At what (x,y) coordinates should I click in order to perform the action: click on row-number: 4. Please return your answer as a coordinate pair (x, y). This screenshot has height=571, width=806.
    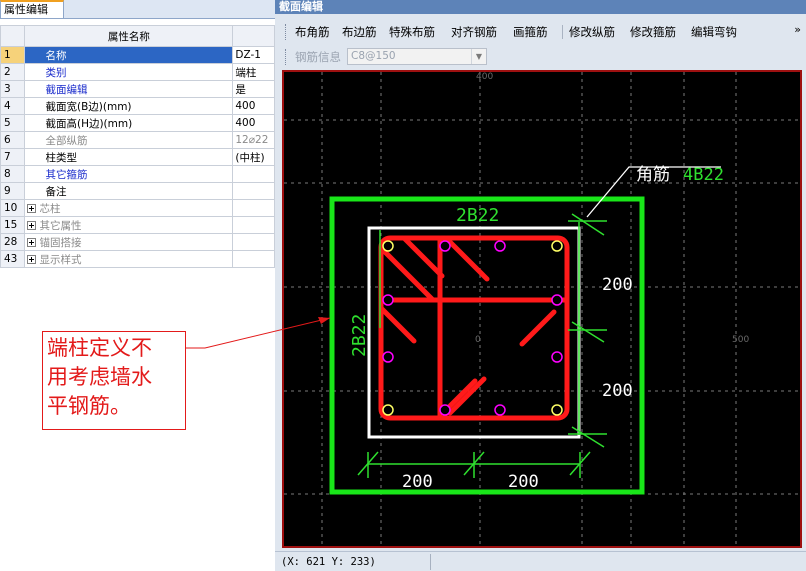
    Looking at the image, I should click on (13, 106).